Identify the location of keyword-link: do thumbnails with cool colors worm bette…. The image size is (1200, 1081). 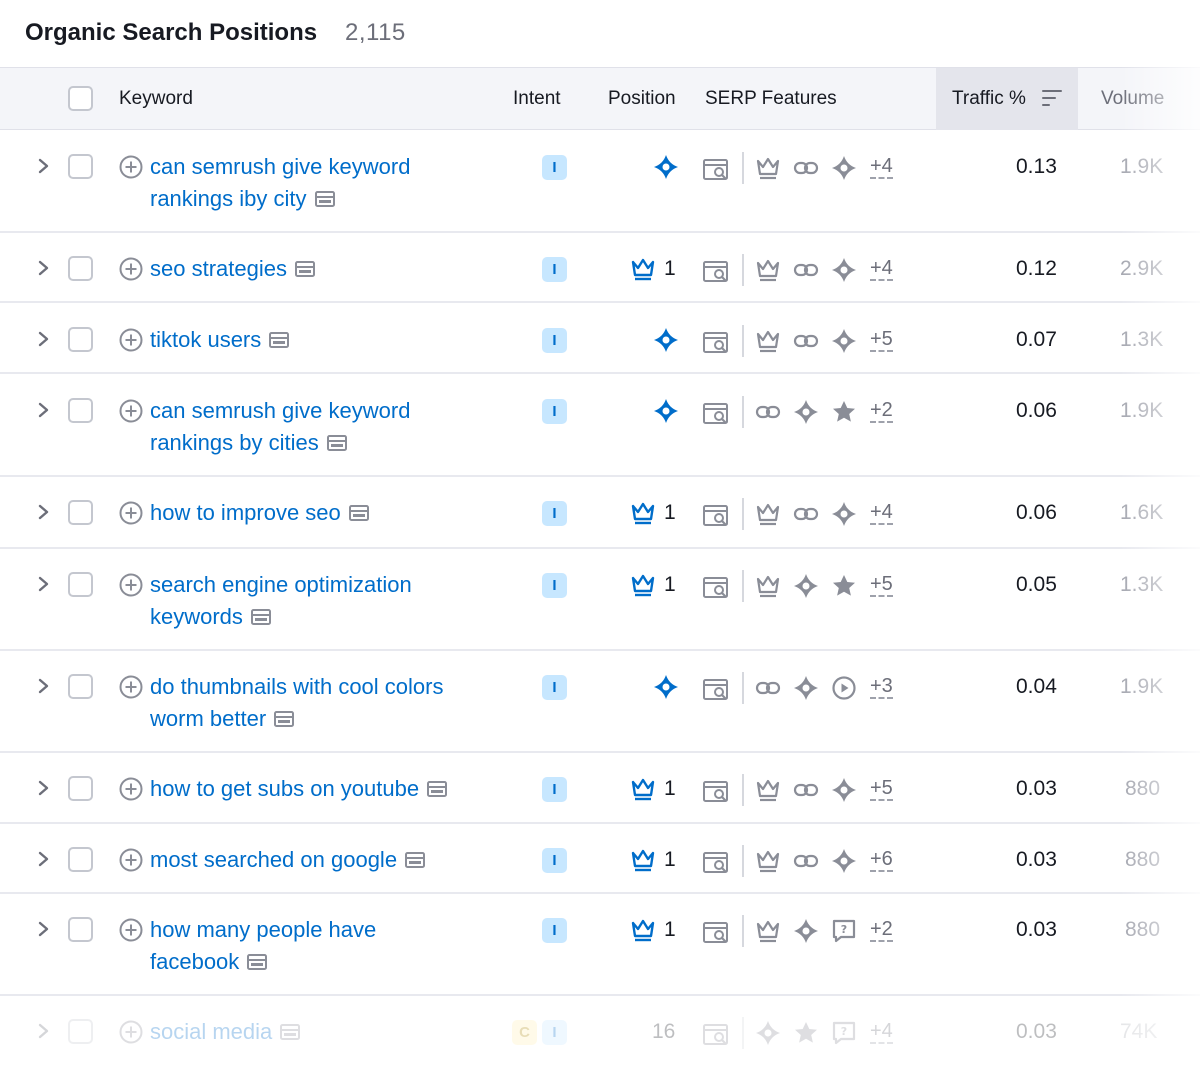
(320, 703).